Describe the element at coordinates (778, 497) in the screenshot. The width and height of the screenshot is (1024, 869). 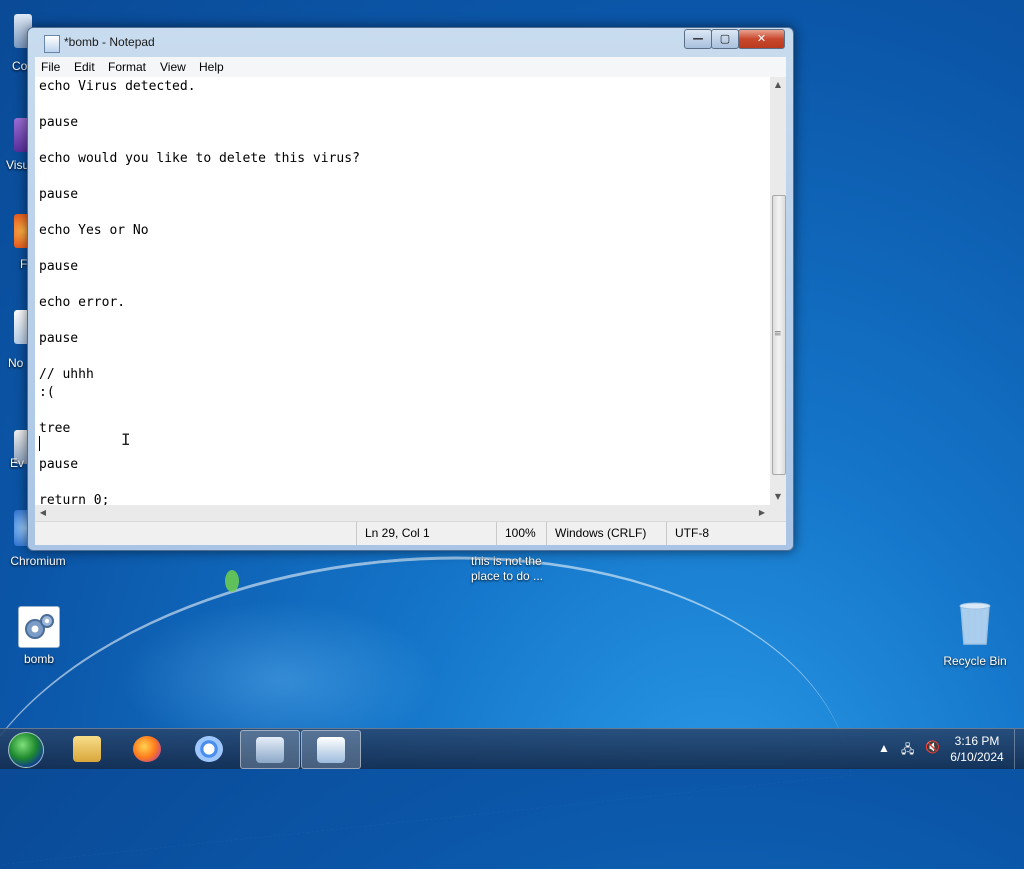
I see `scroll-down-arrow-icon: ▼` at that location.